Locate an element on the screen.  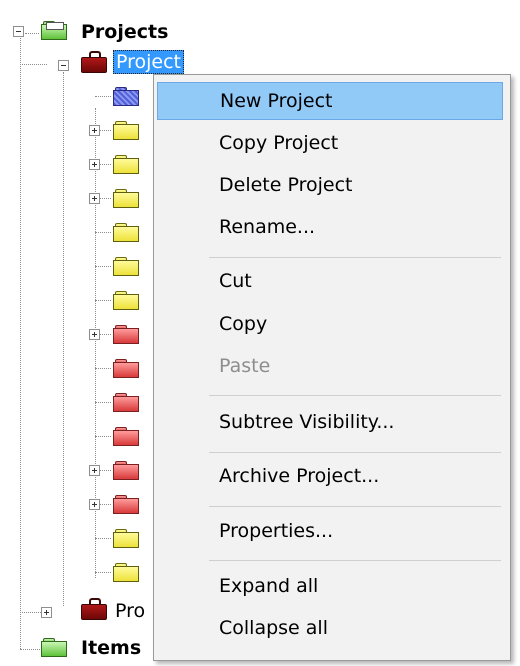
menu-item-delete-project: Delete Project is located at coordinates (330, 185).